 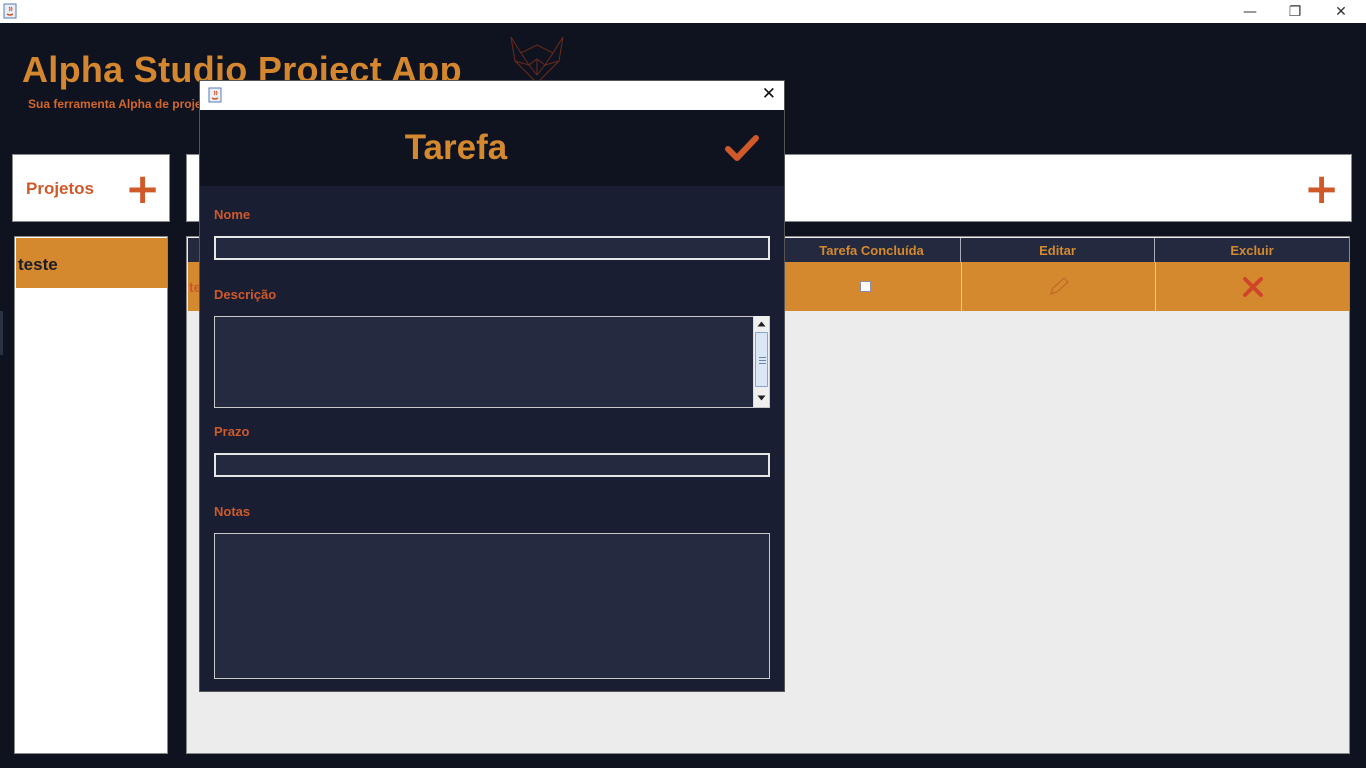 I want to click on prazo-input, so click(x=492, y=465).